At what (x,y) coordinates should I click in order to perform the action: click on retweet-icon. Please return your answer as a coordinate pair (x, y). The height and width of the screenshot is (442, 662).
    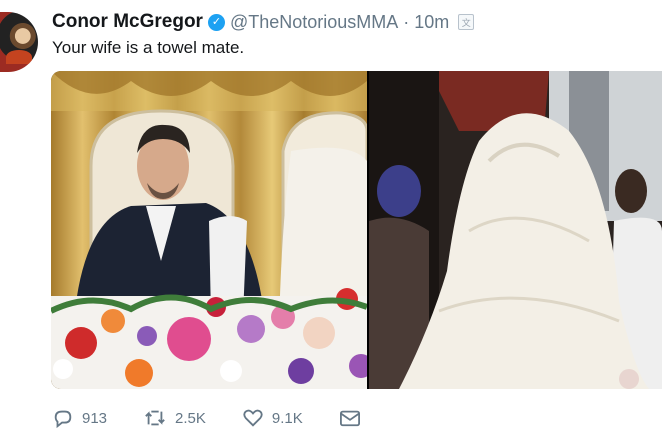
    Looking at the image, I should click on (155, 418).